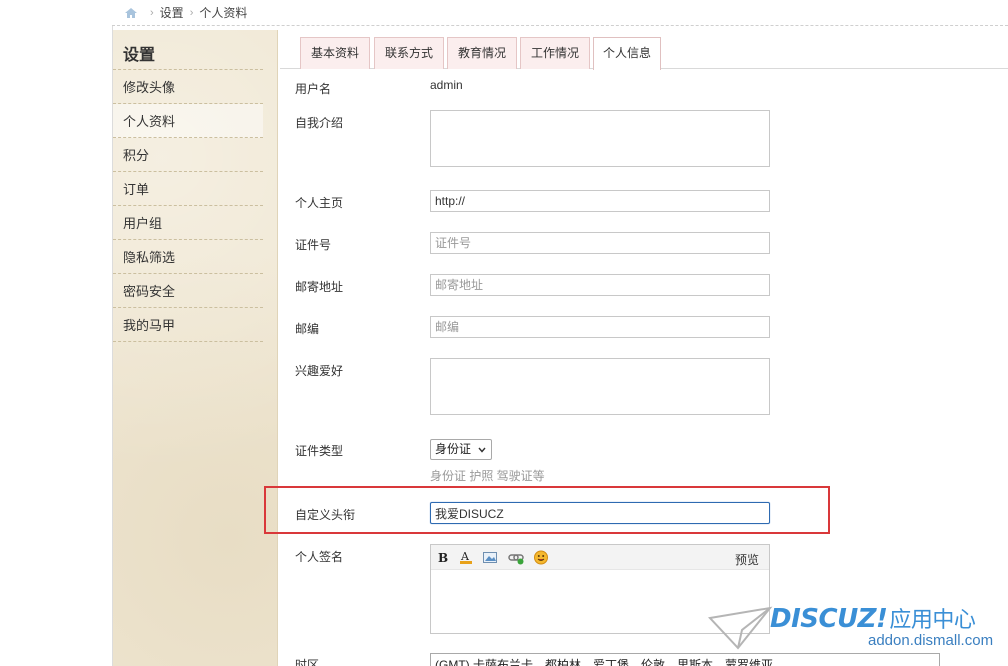 This screenshot has width=1008, height=666. What do you see at coordinates (600, 327) in the screenshot?
I see `zipcode-input` at bounding box center [600, 327].